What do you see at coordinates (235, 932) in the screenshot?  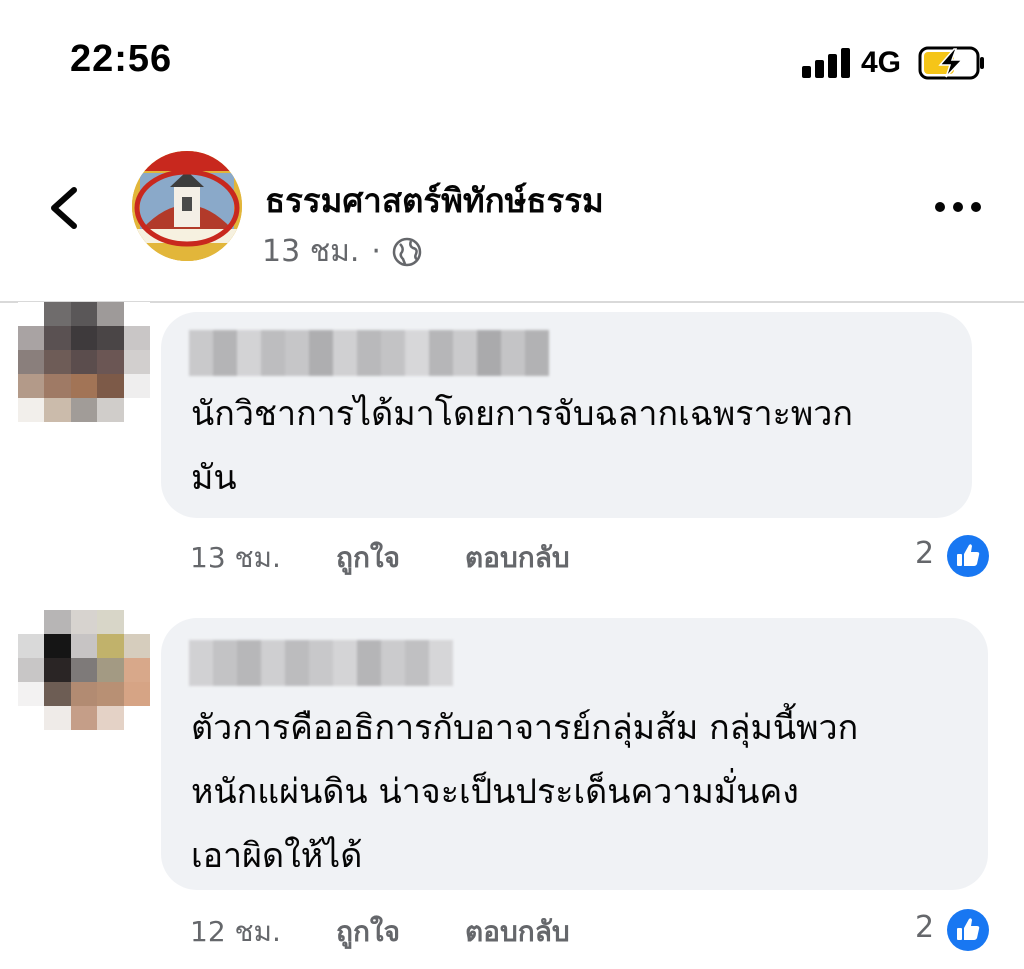 I see `comment-time: 12 ชม.` at bounding box center [235, 932].